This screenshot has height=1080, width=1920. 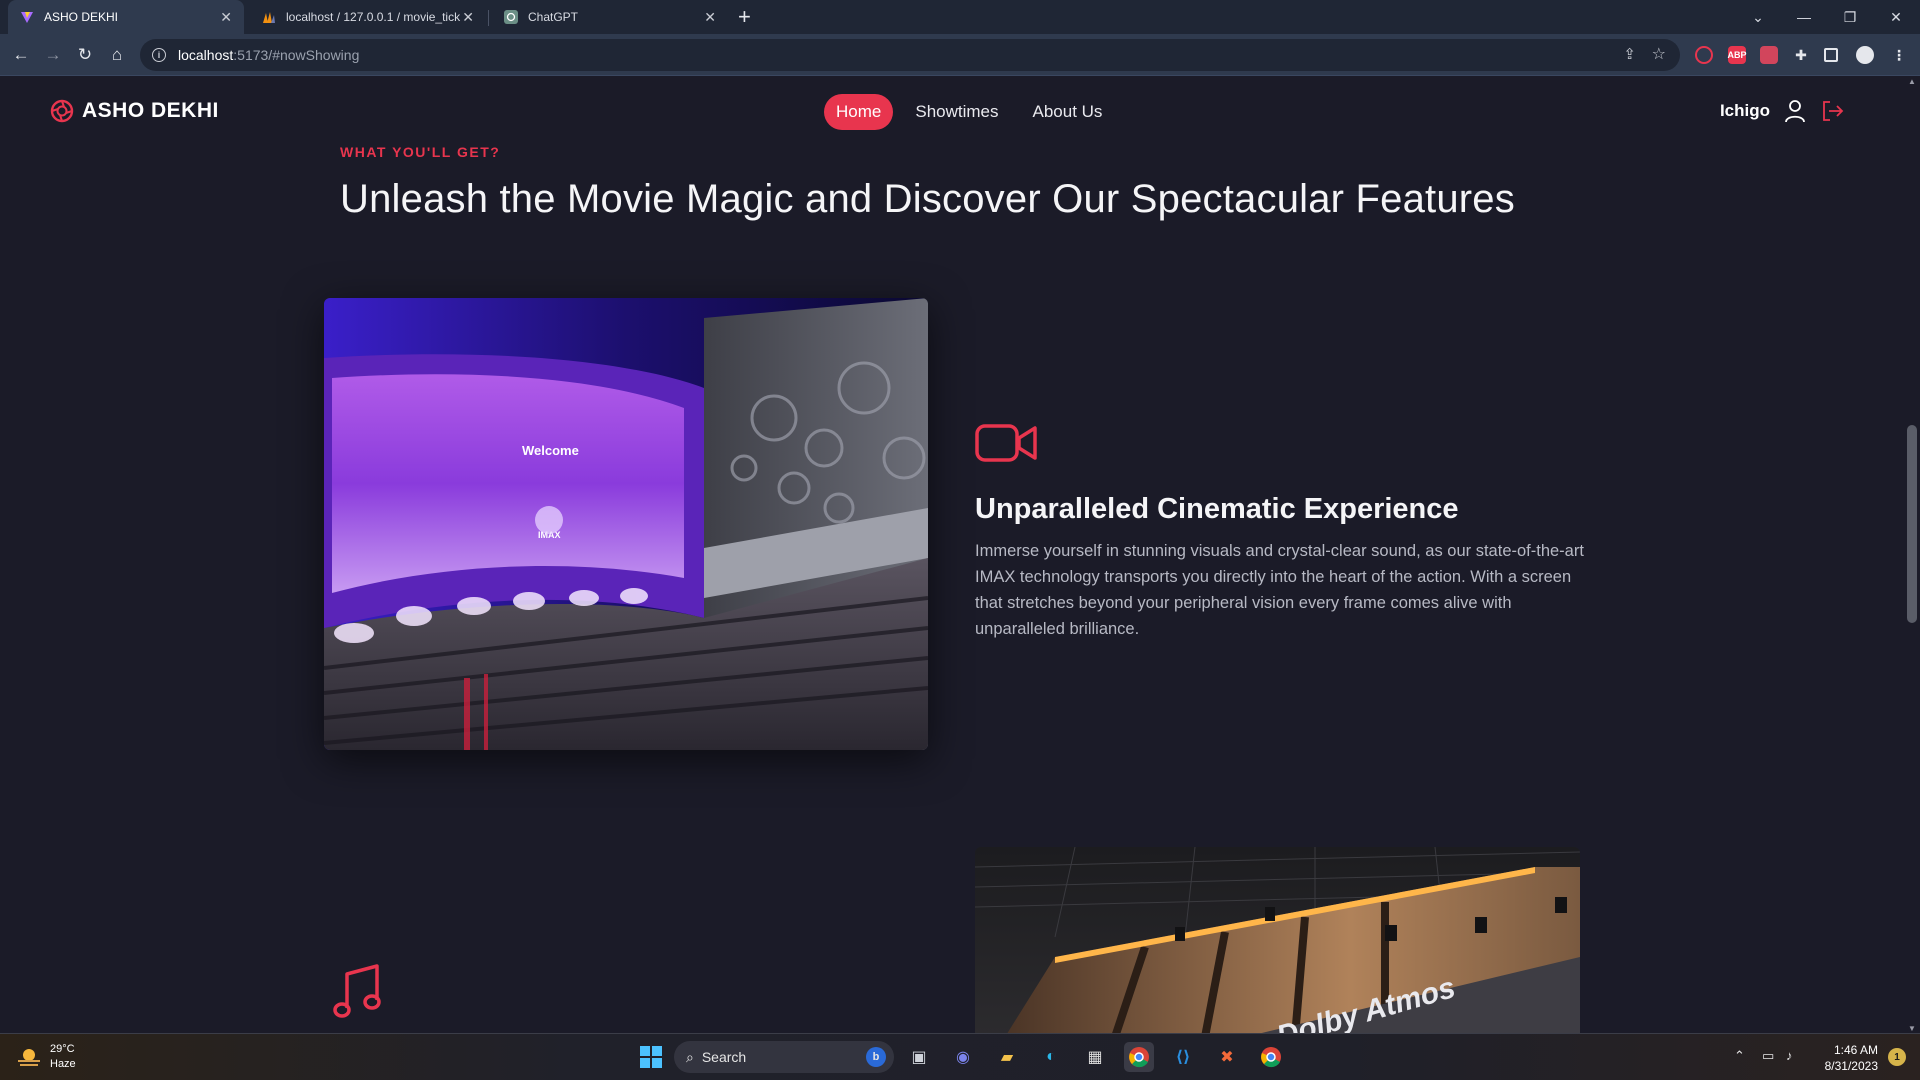 I want to click on logout-icon, so click(x=1832, y=111).